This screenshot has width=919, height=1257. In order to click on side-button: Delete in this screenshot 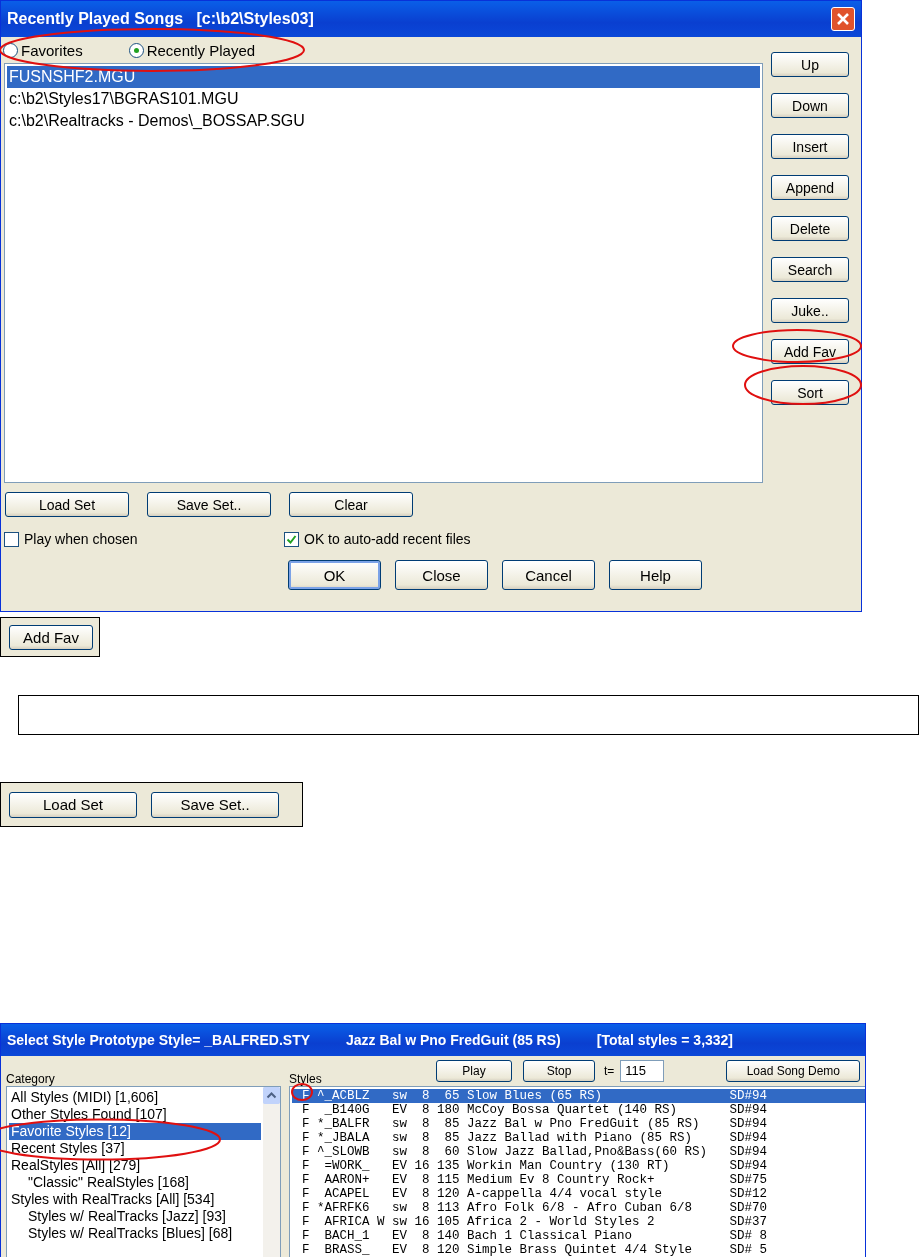, I will do `click(810, 228)`.